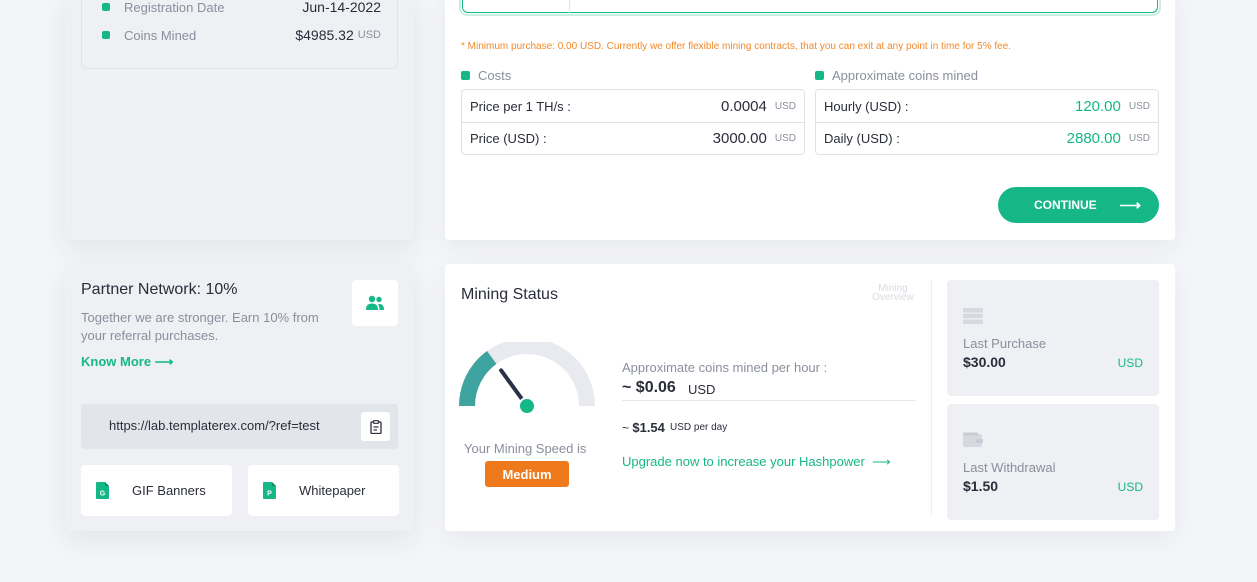  I want to click on copy-button, so click(375, 426).